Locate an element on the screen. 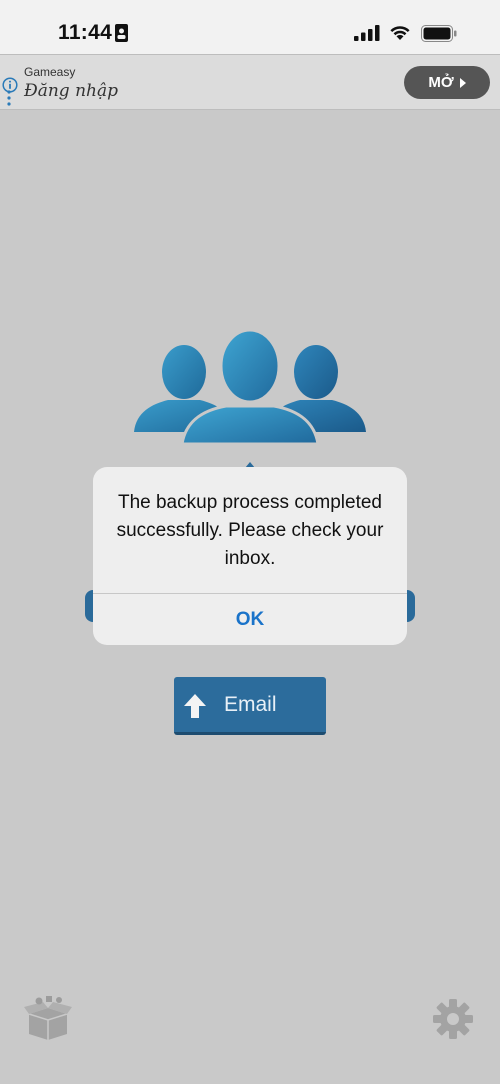  status-bar: 11:44 is located at coordinates (250, 27).